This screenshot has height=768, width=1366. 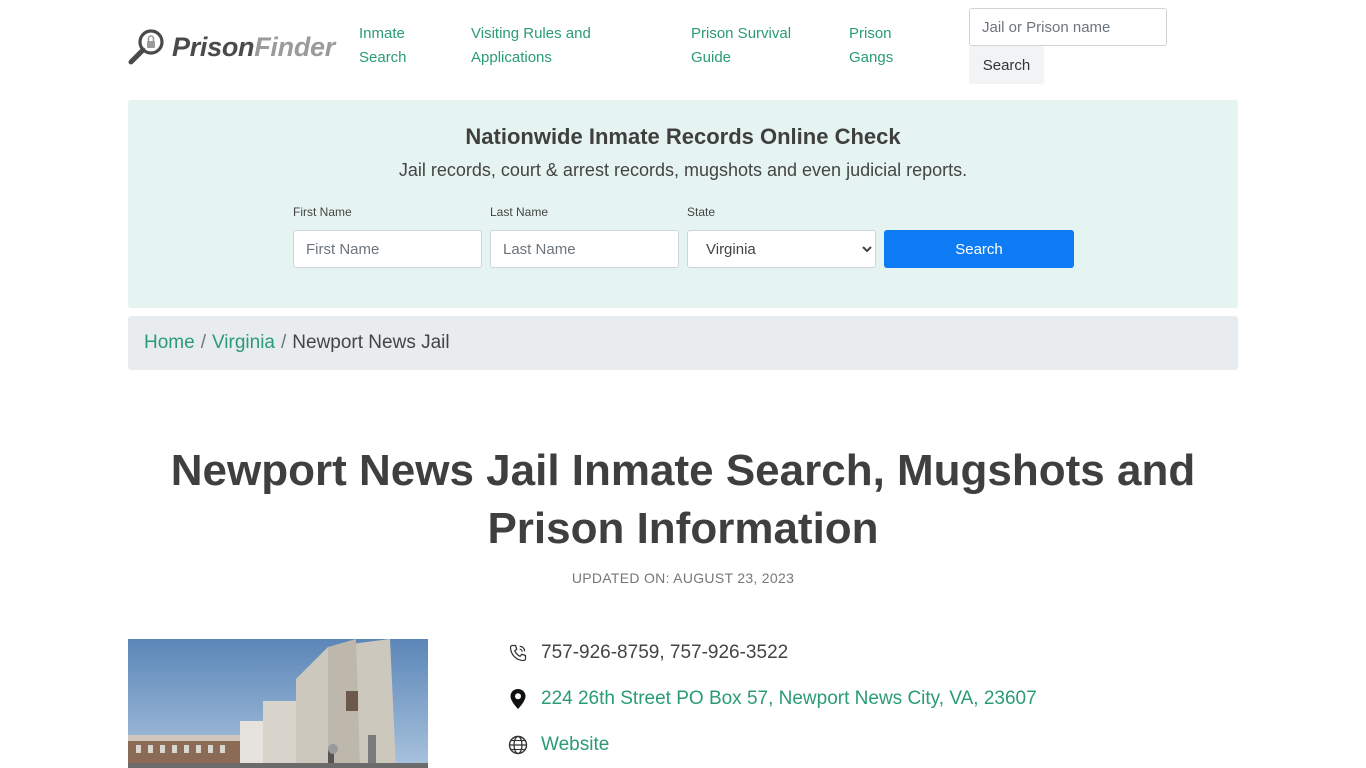 I want to click on first-name-field, so click(x=387, y=249).